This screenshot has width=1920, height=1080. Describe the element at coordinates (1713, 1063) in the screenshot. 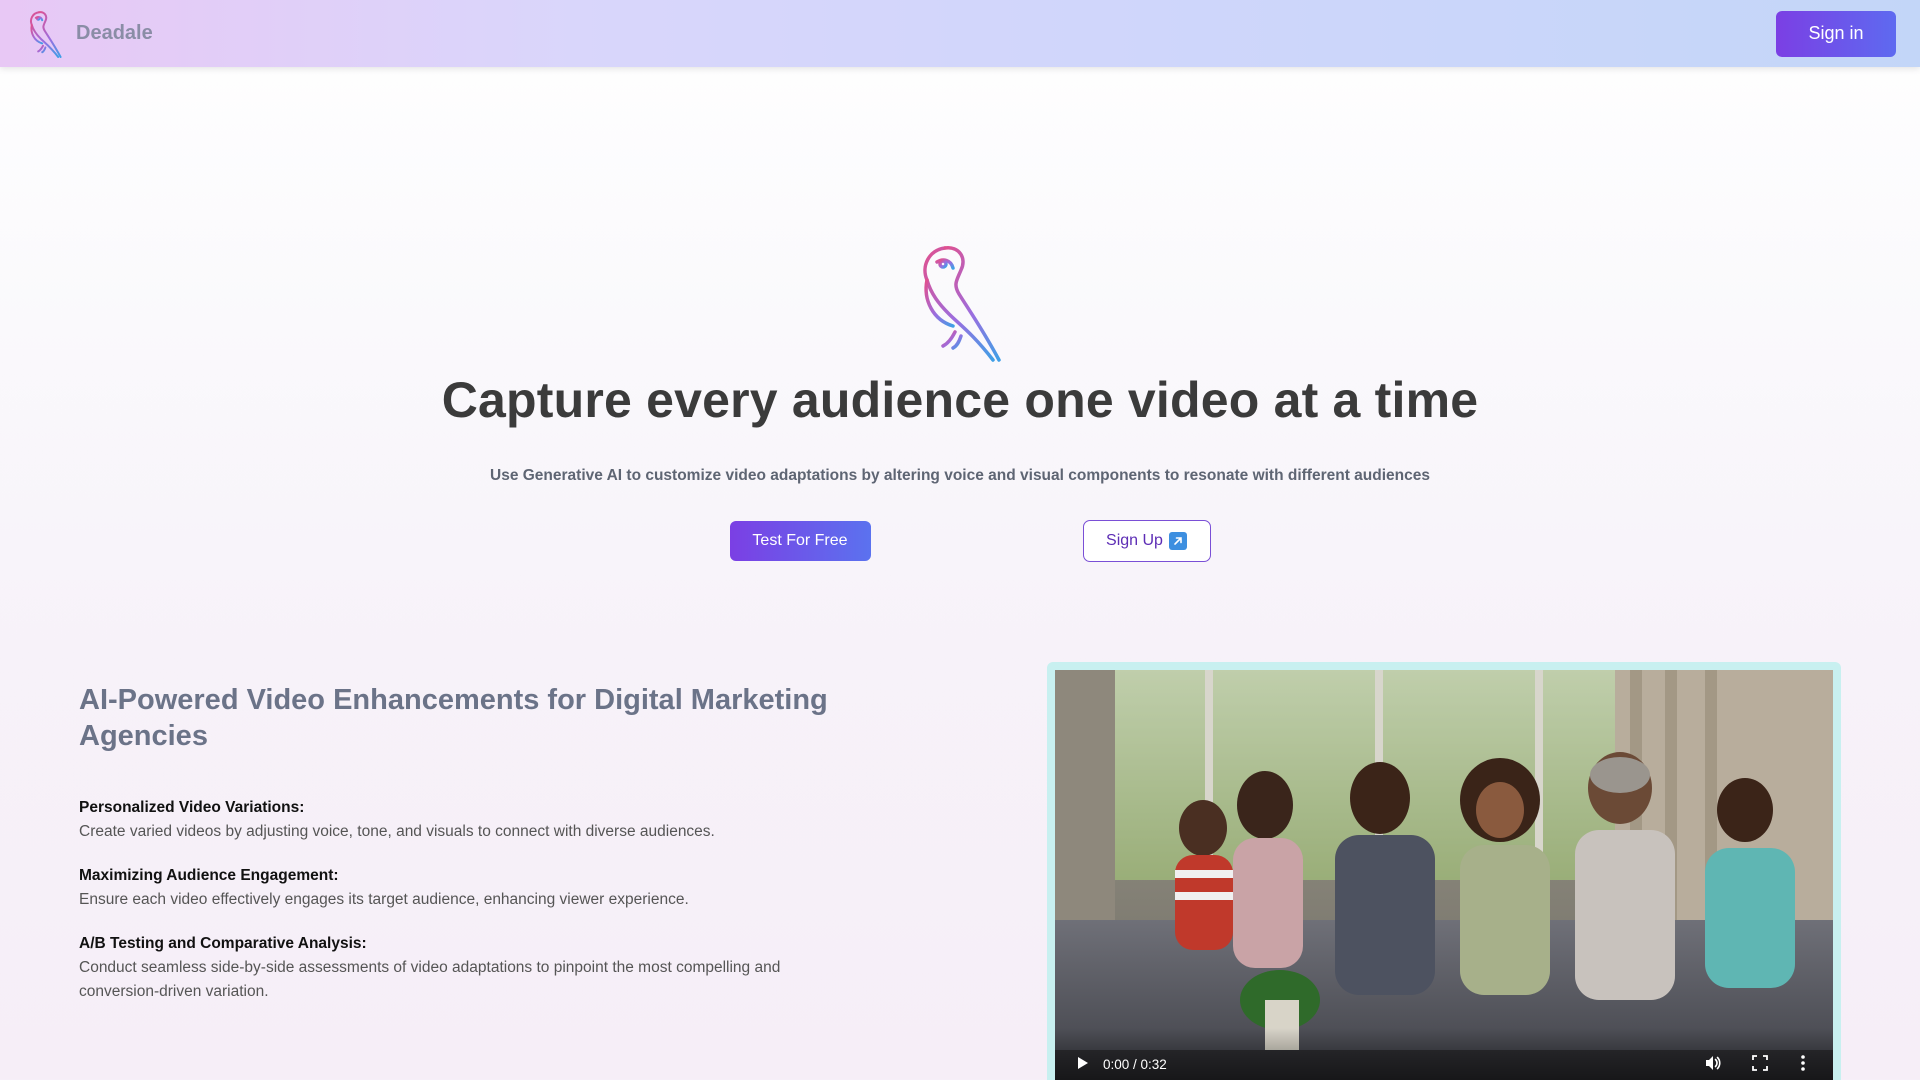

I see `volume-icon` at that location.